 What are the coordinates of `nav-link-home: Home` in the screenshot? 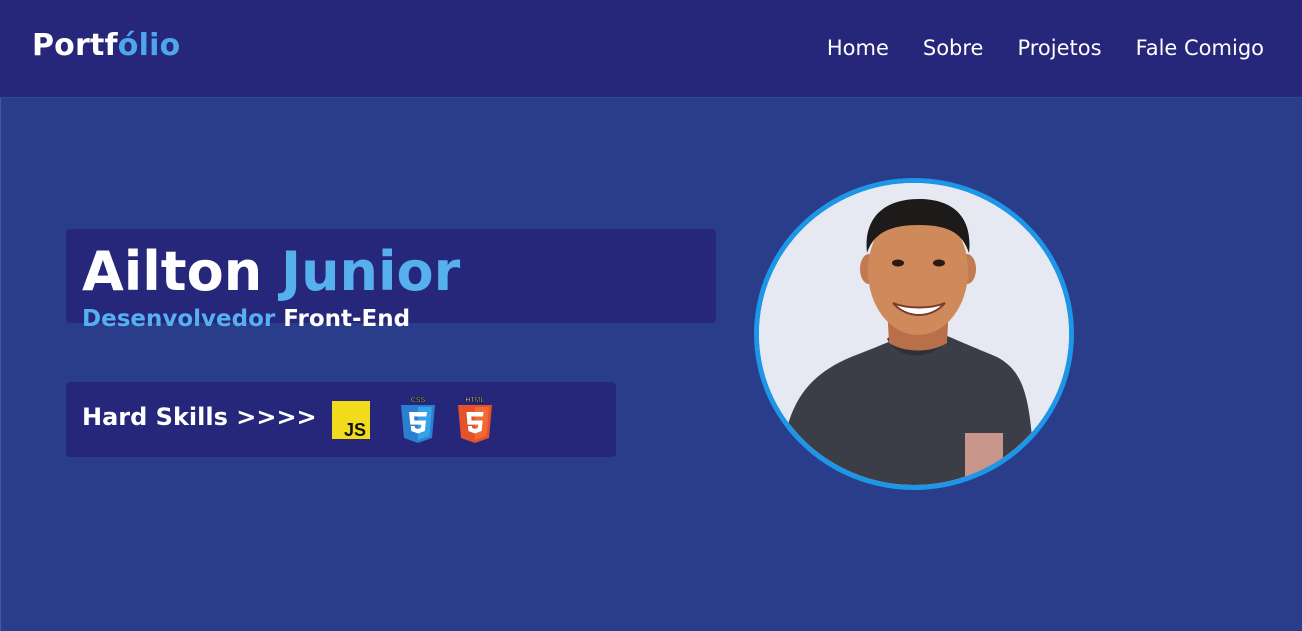 It's located at (858, 48).